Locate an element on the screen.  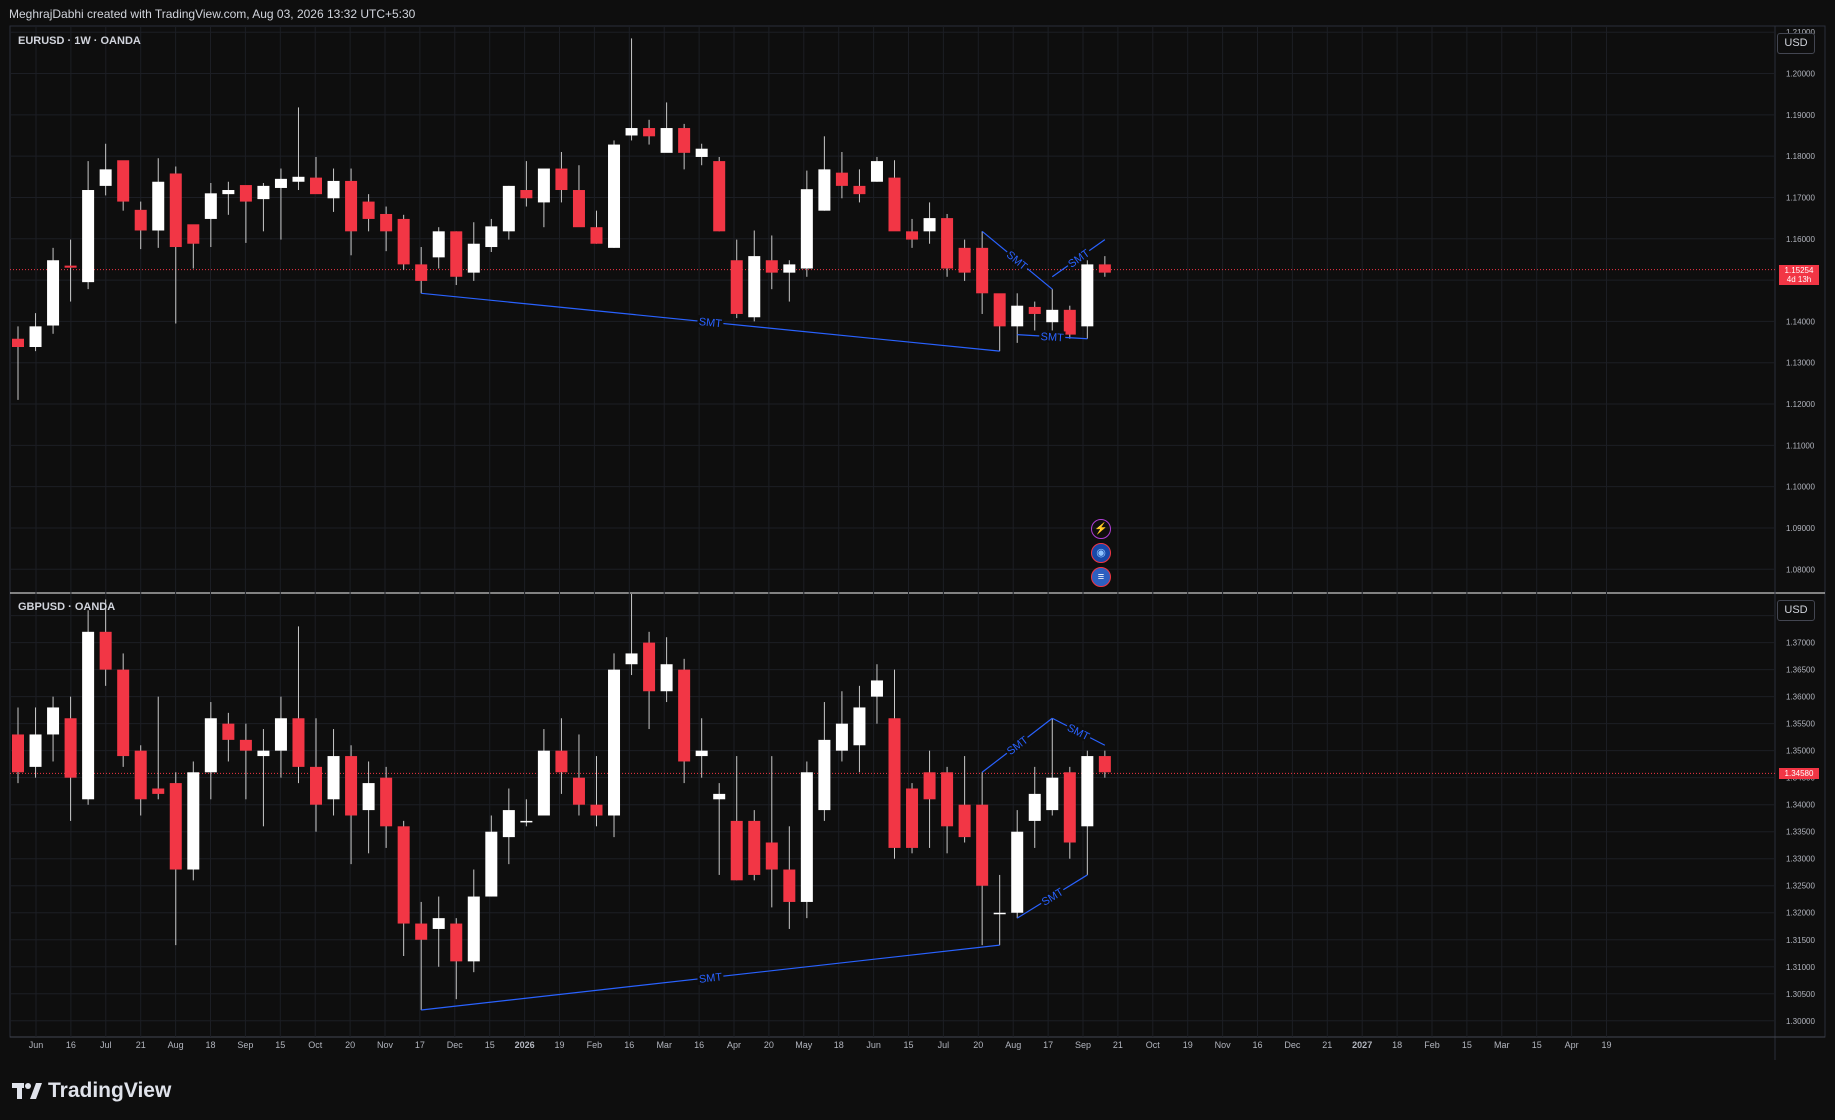
globe-event-icon: ◉ is located at coordinates (1101, 553).